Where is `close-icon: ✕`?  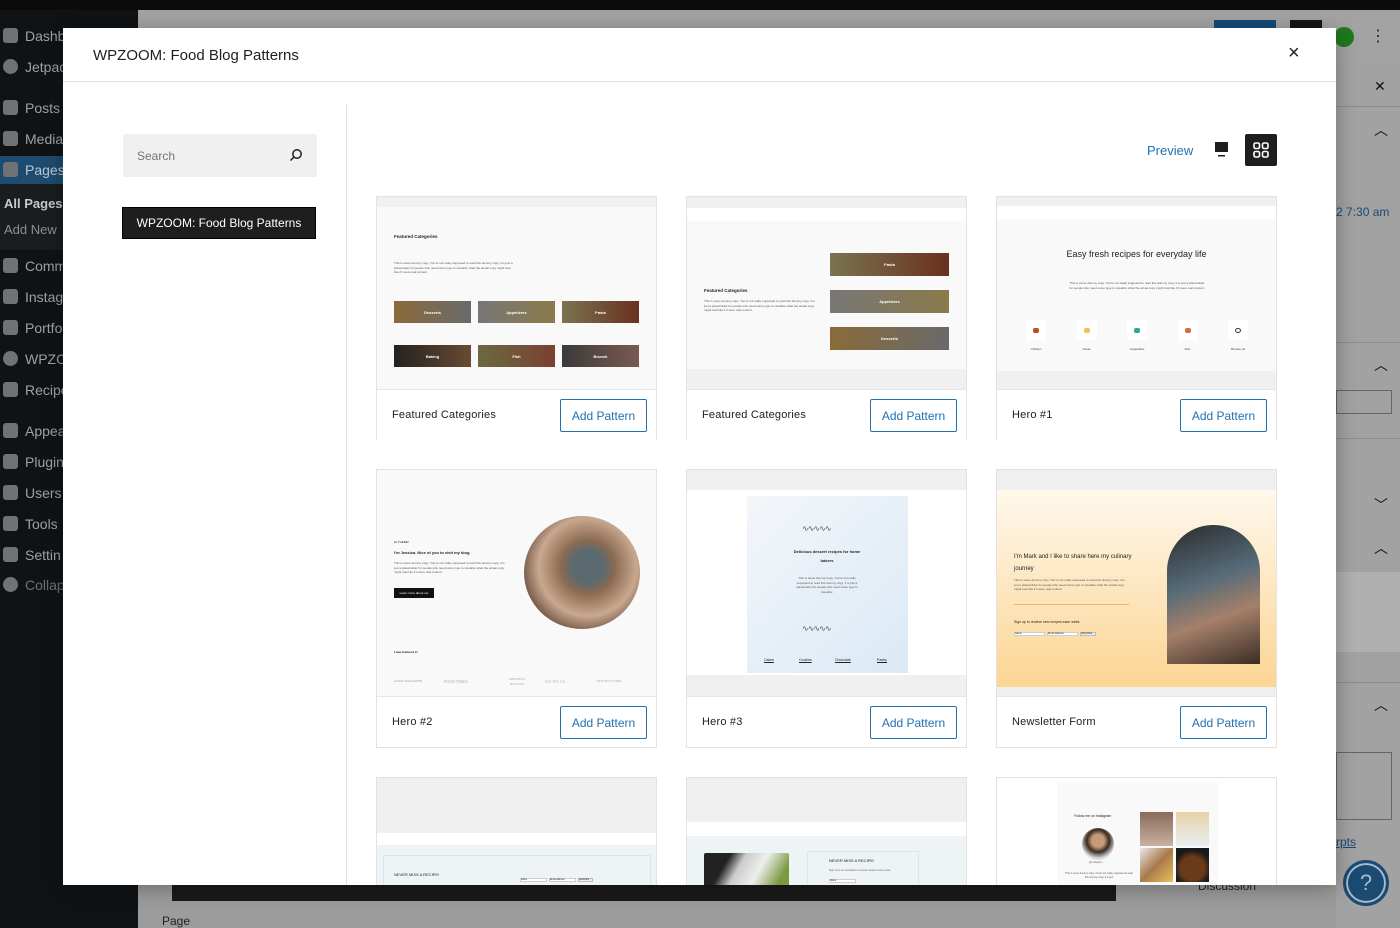
close-icon: ✕ is located at coordinates (1380, 86).